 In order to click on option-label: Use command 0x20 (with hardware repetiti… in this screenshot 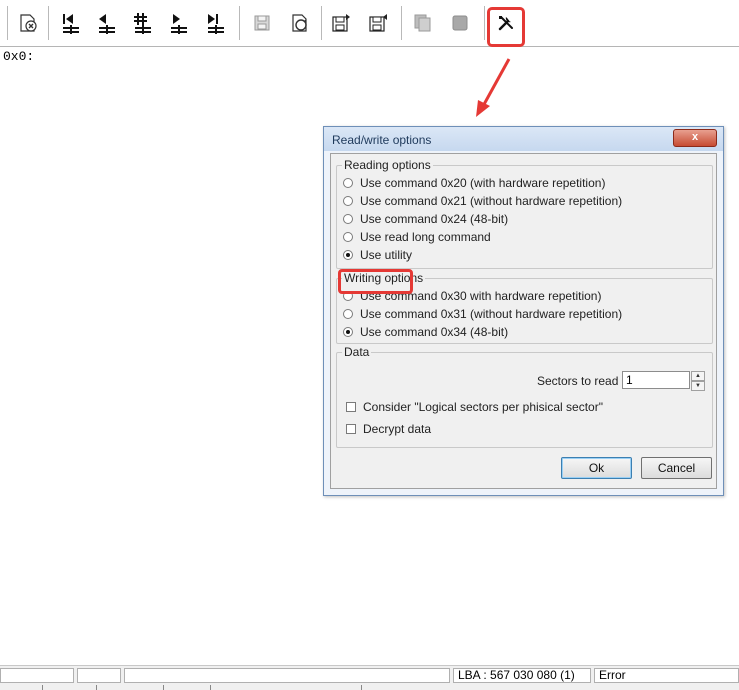, I will do `click(483, 183)`.